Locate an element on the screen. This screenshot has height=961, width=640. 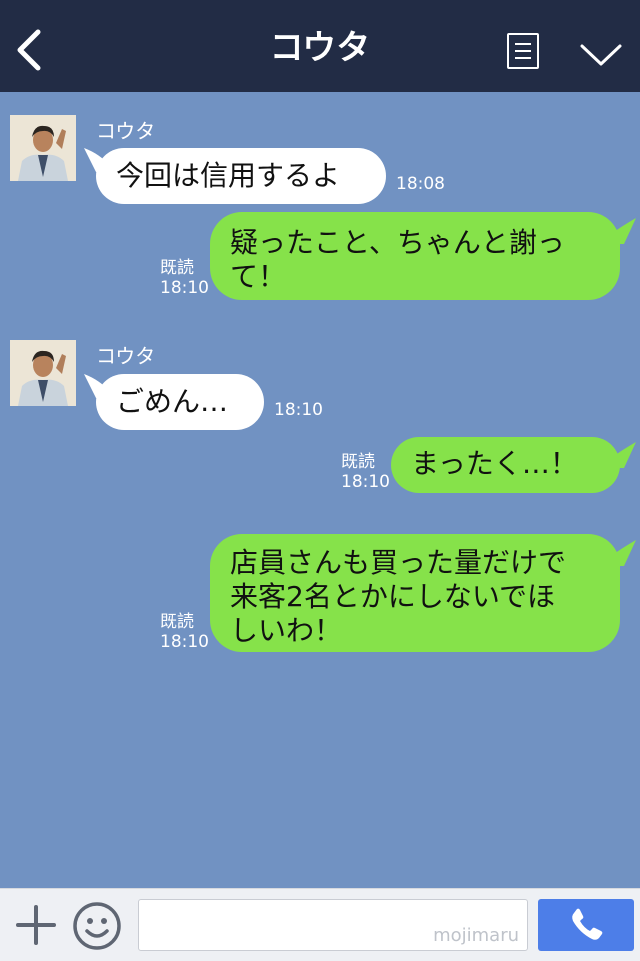
message-text-line: て！ is located at coordinates (258, 276).